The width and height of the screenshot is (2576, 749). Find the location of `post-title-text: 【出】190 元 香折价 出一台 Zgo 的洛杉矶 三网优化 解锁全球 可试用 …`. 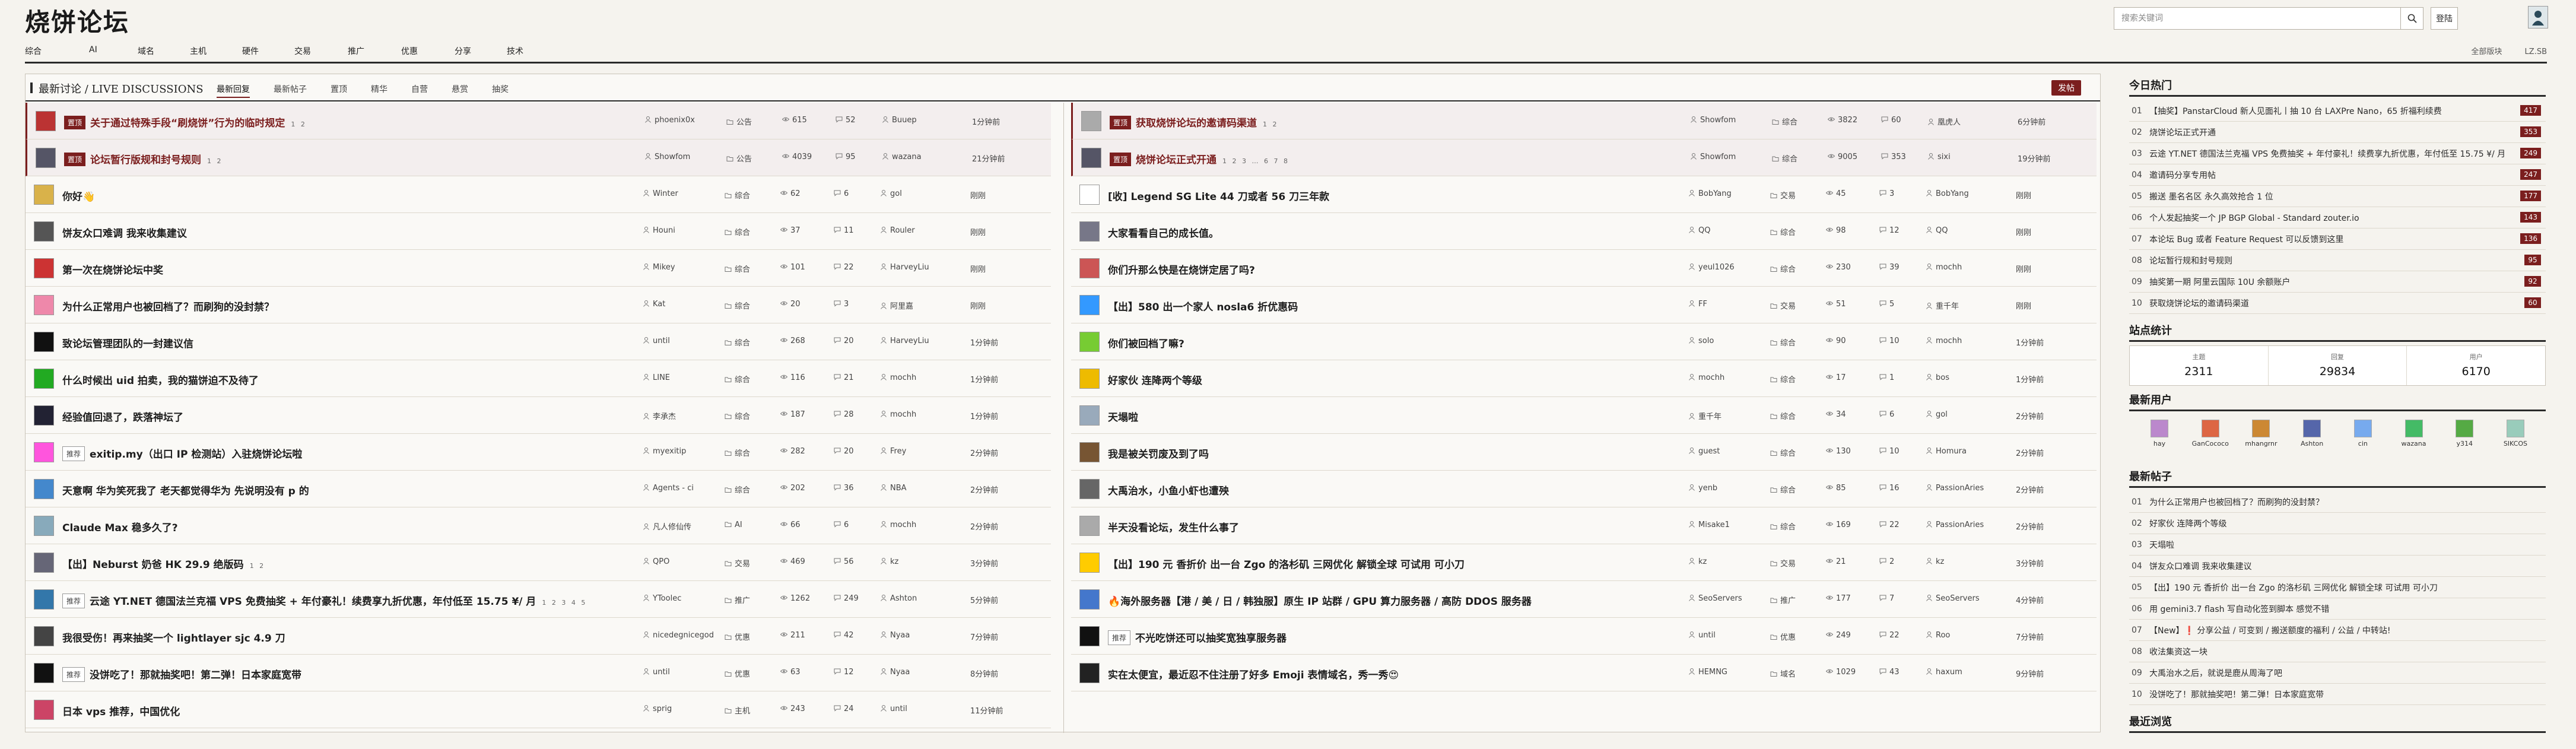

post-title-text: 【出】190 元 香折价 出一台 Zgo 的洛杉矶 三网优化 解锁全球 可试用 … is located at coordinates (2347, 588).